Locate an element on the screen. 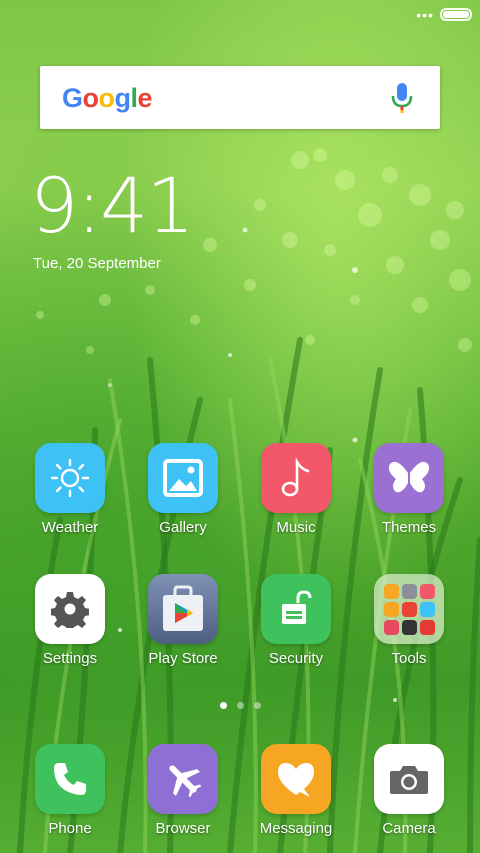 This screenshot has width=480, height=853. app-label: Messaging is located at coordinates (296, 828).